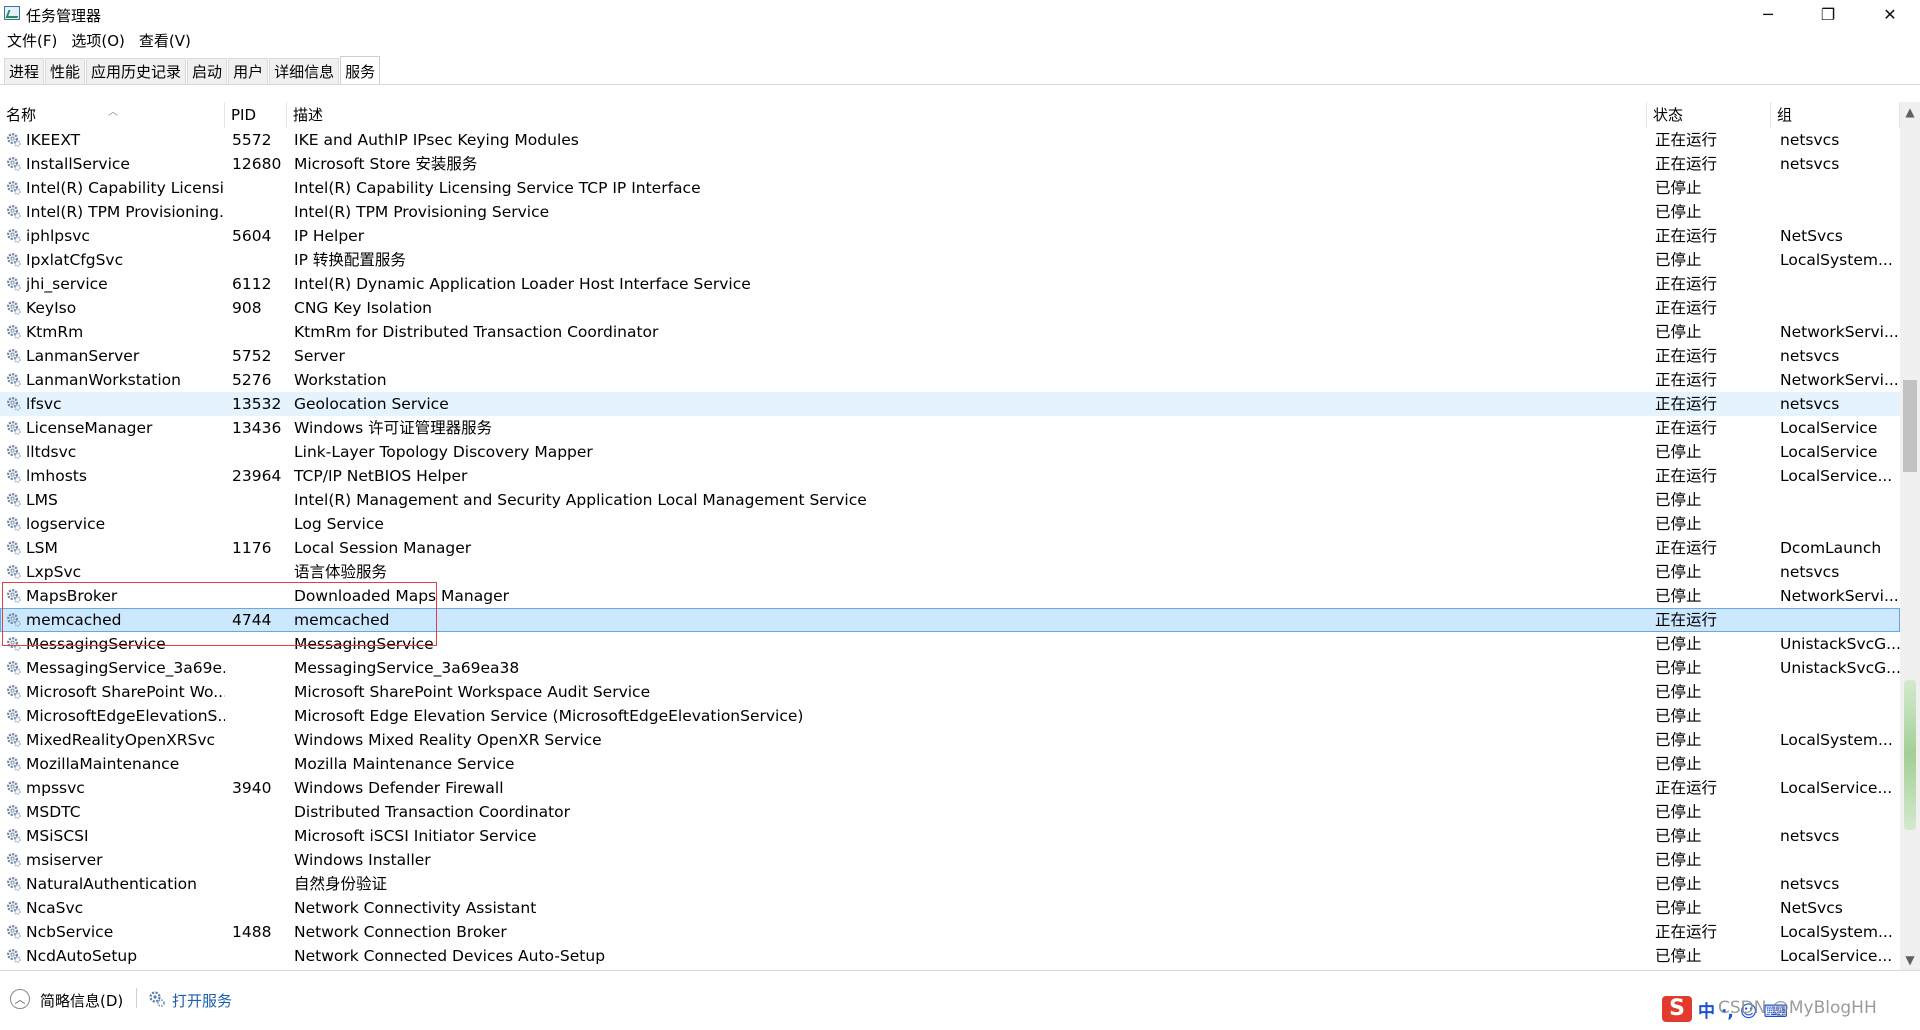  What do you see at coordinates (32, 41) in the screenshot?
I see `menu-file: 文件(F)` at bounding box center [32, 41].